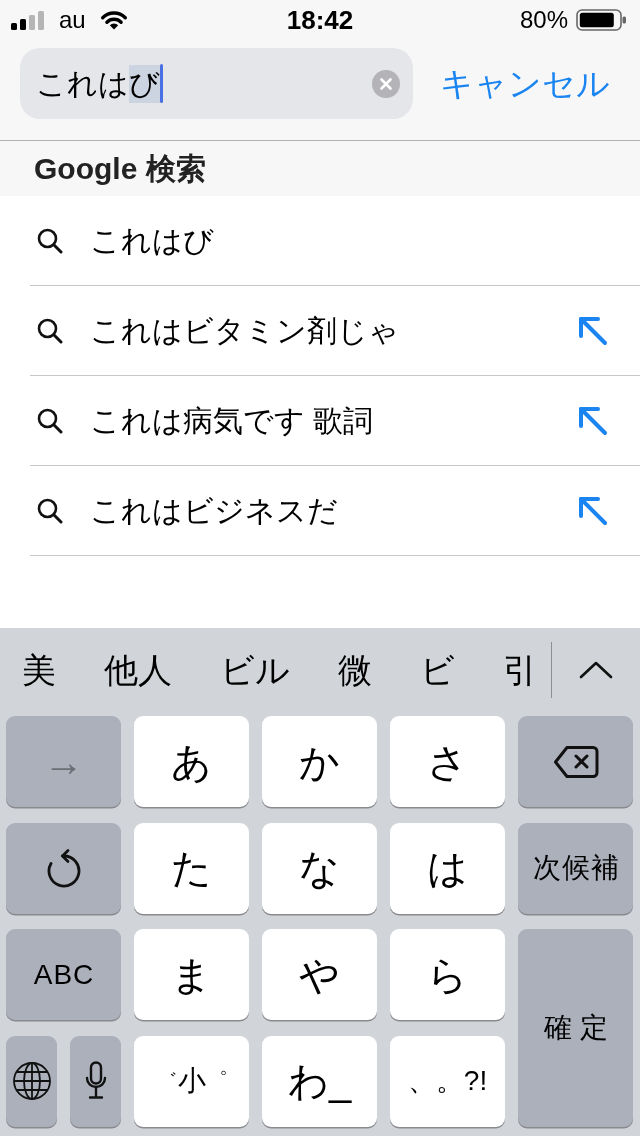 This screenshot has width=640, height=1136. Describe the element at coordinates (447, 1081) in the screenshot. I see `symbol-key: 、。?!` at that location.